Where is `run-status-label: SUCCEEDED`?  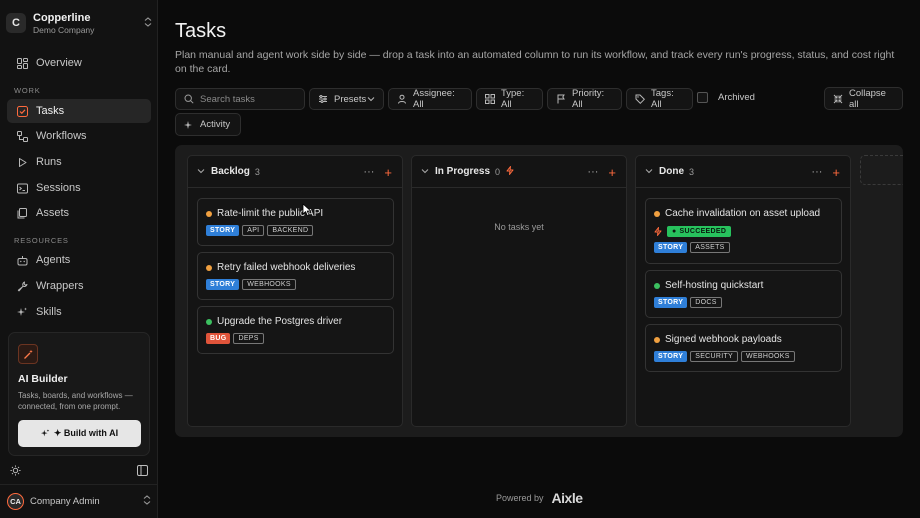 run-status-label: SUCCEEDED is located at coordinates (703, 231).